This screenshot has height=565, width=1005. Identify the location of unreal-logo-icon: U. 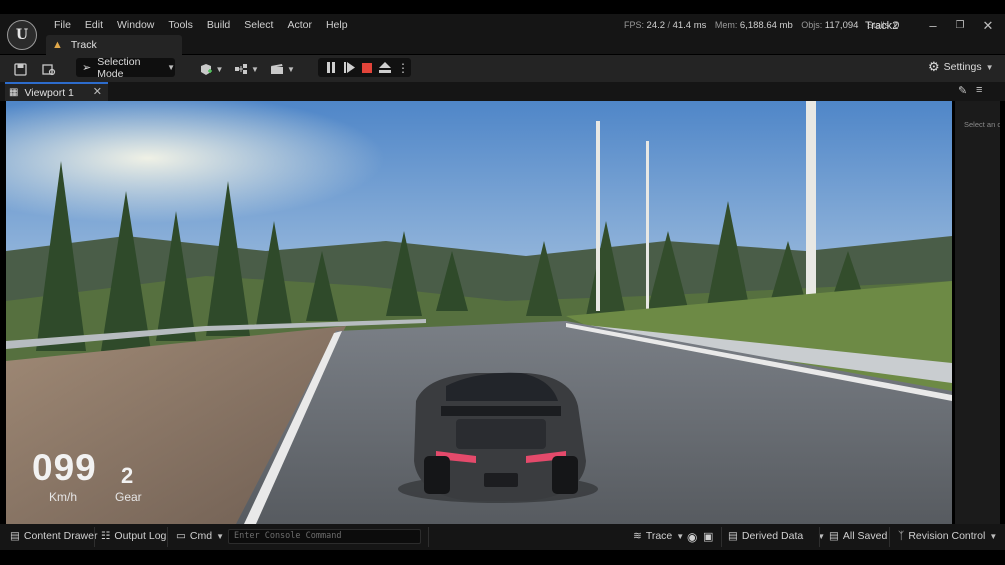
(22, 35).